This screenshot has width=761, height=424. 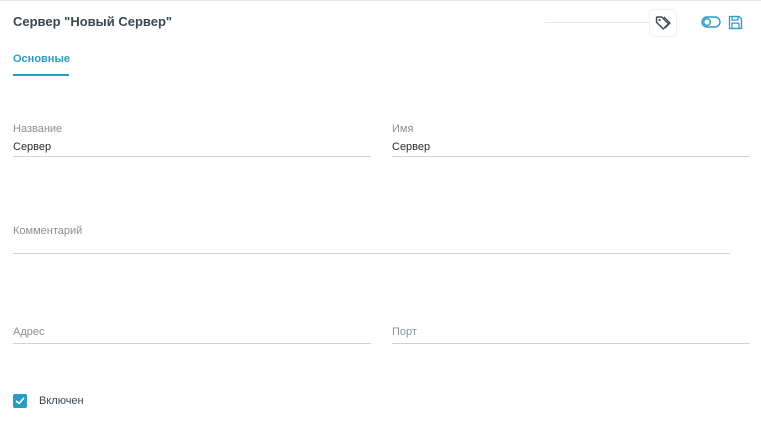 What do you see at coordinates (571, 343) in the screenshot?
I see `port-underline` at bounding box center [571, 343].